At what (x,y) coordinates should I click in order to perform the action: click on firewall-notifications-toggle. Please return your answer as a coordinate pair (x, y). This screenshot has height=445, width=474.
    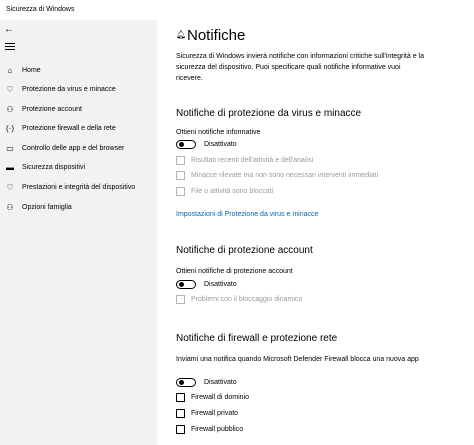
    Looking at the image, I should click on (186, 382).